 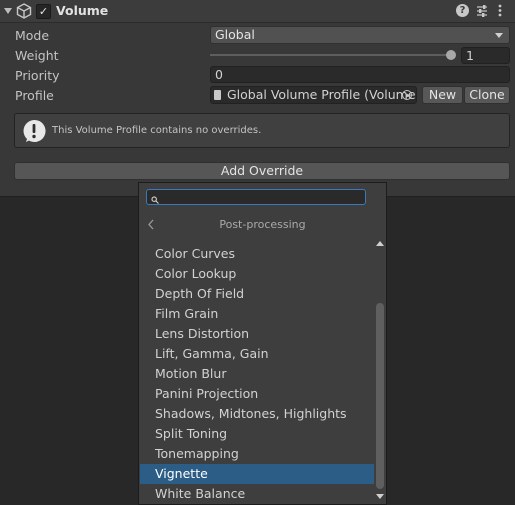 What do you see at coordinates (360, 74) in the screenshot?
I see `priority-field: 0` at bounding box center [360, 74].